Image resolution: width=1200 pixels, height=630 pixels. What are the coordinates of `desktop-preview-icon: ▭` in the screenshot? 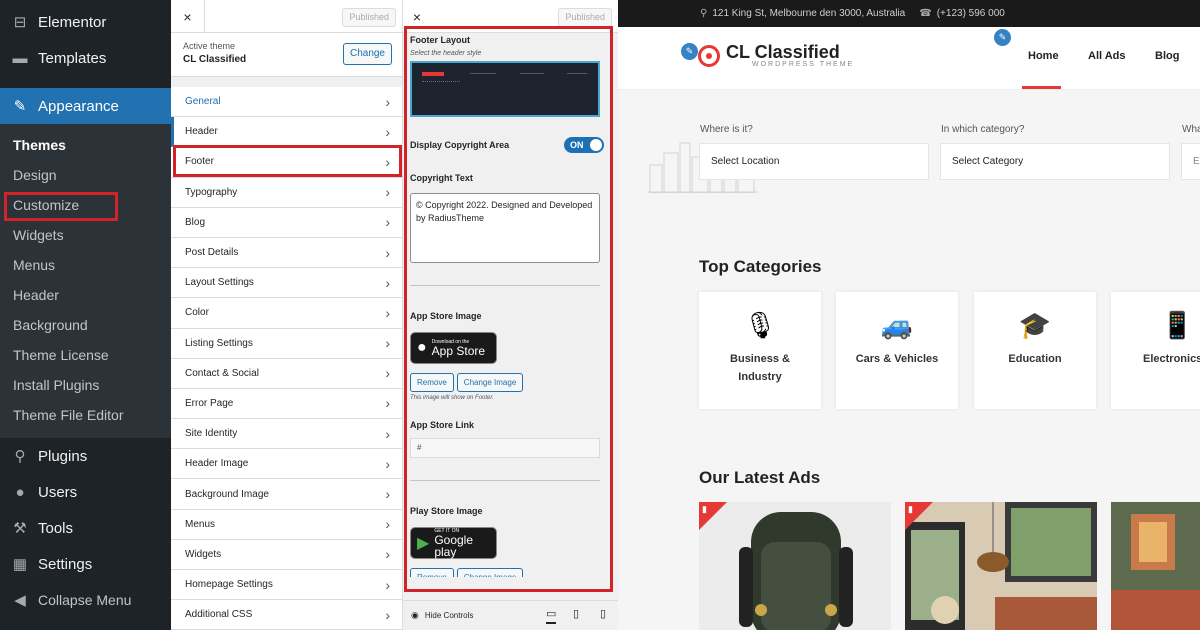 It's located at (551, 615).